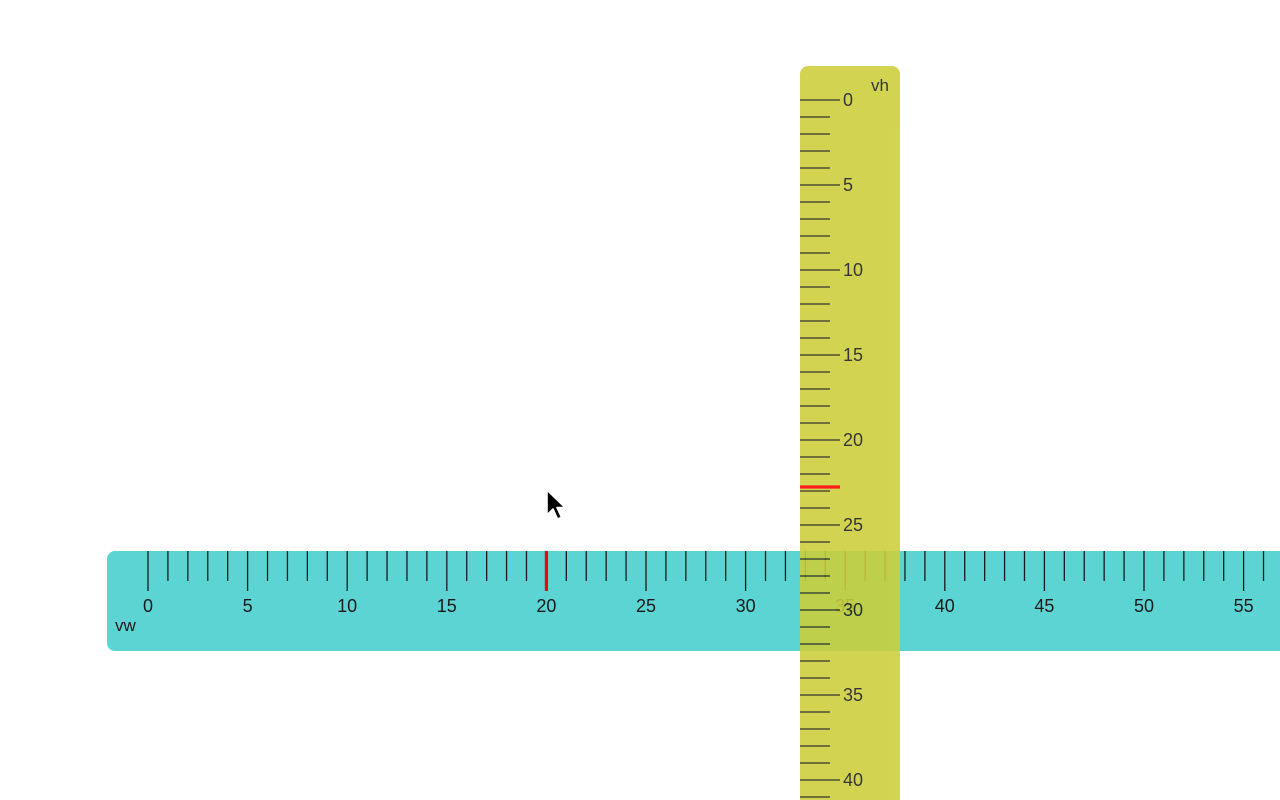  I want to click on vertical-ruler: 0 5 10 15 20 25 30 35 40 vh, so click(850, 433).